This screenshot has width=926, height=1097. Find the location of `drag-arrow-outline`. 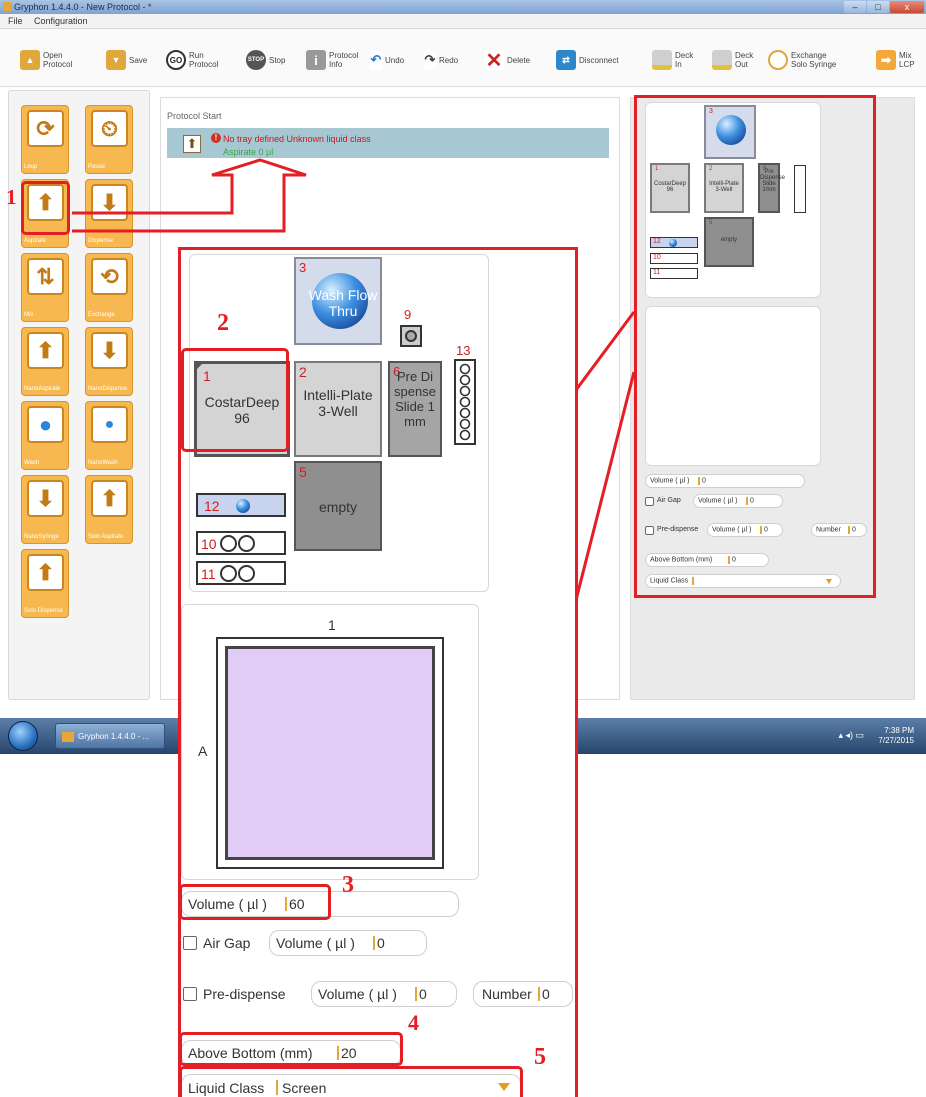

drag-arrow-outline is located at coordinates (189, 195).